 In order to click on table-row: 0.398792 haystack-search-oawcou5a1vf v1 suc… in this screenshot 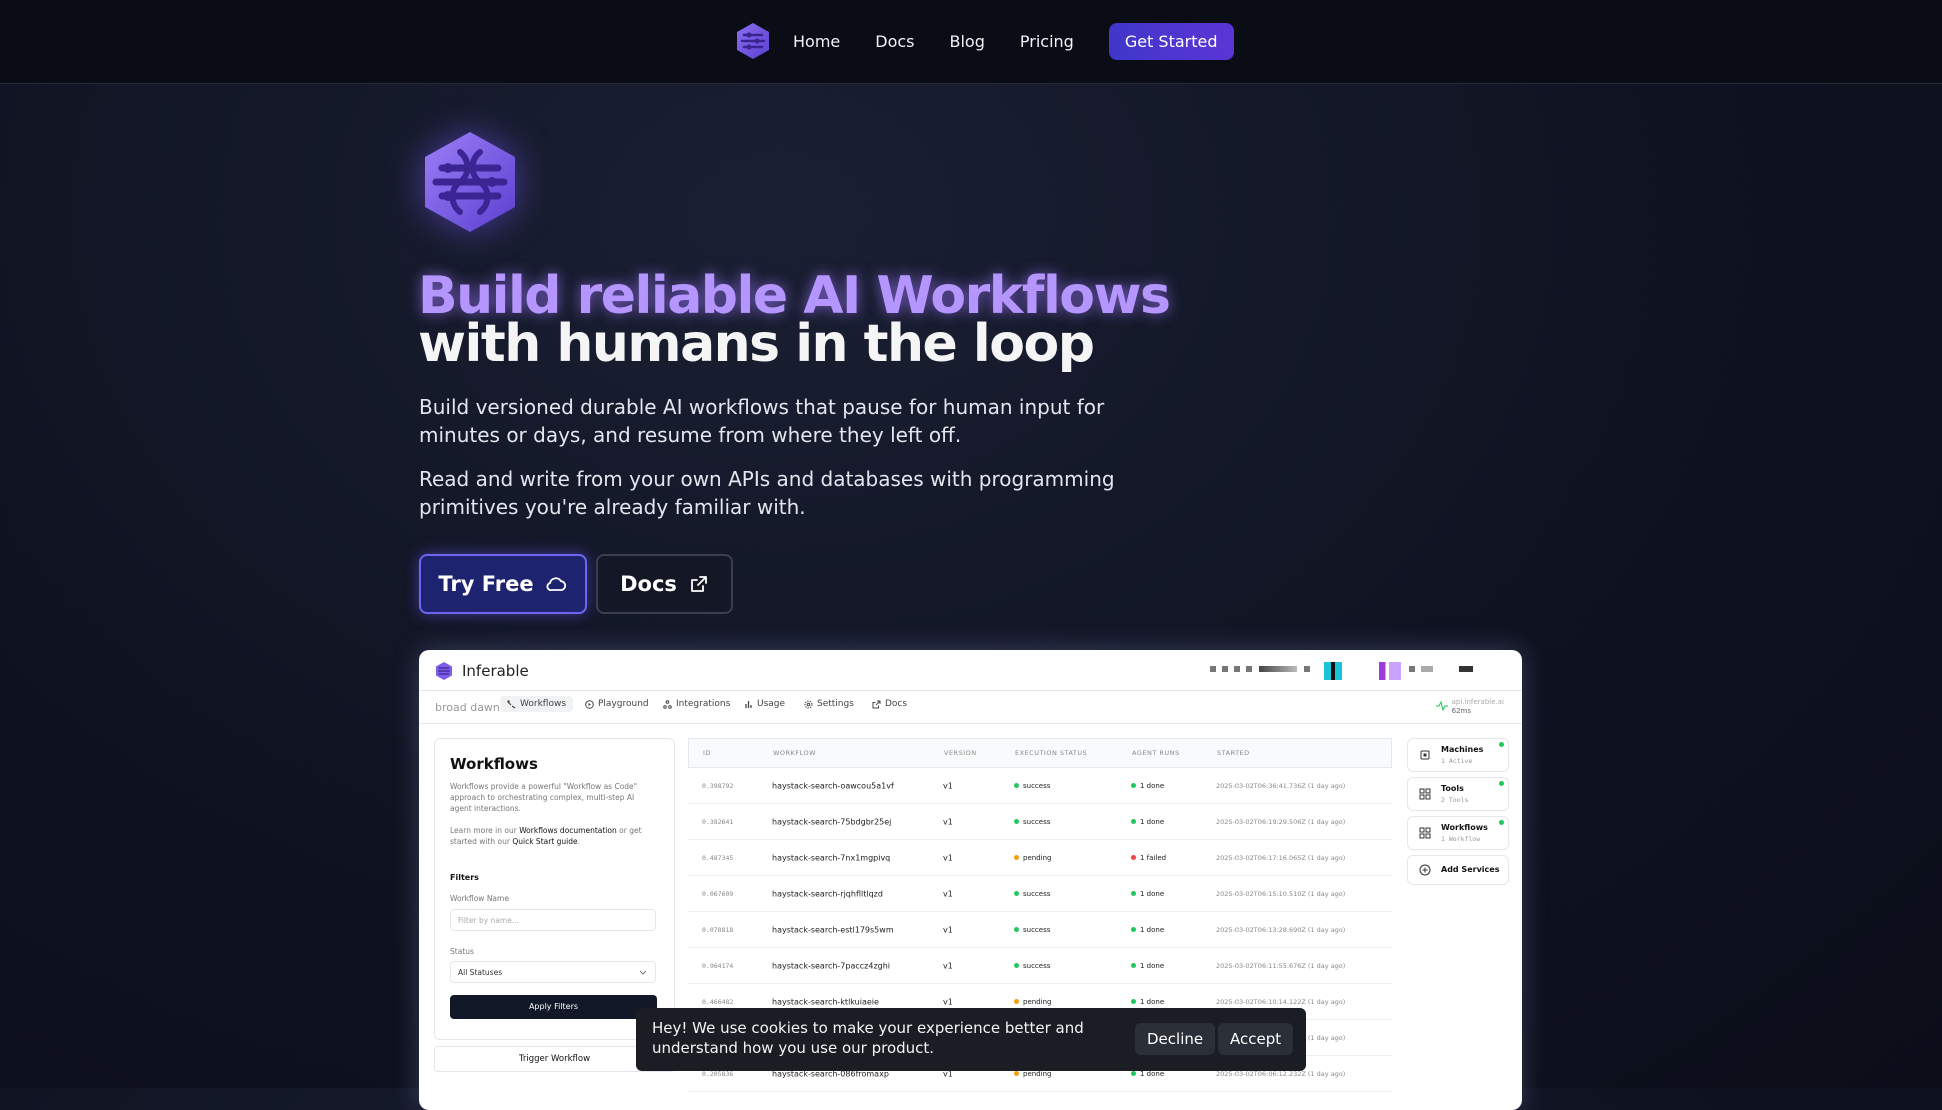, I will do `click(1040, 786)`.